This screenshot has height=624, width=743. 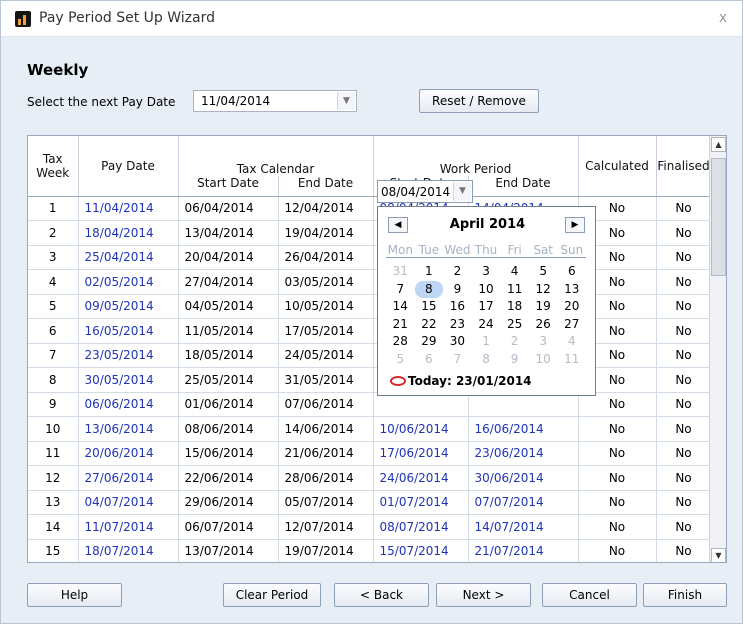 What do you see at coordinates (128, 527) in the screenshot?
I see `pay-date-cell: 11/07/2014` at bounding box center [128, 527].